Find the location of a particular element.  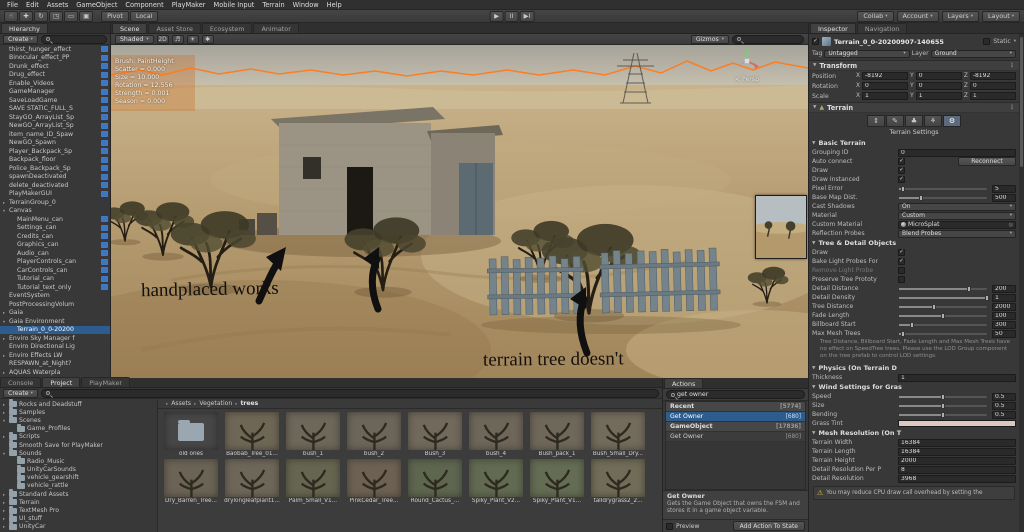

move-tool-icon: ✚ is located at coordinates (26, 16).